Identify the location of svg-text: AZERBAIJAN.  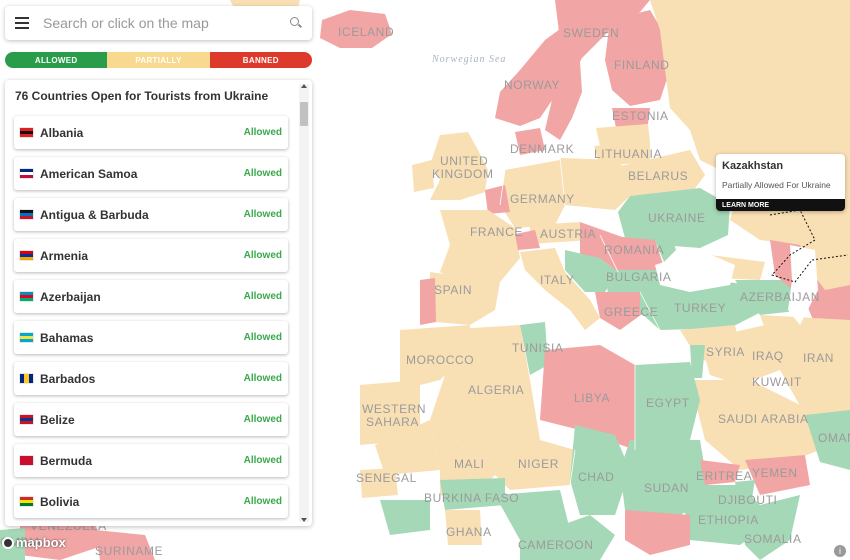
(780, 297).